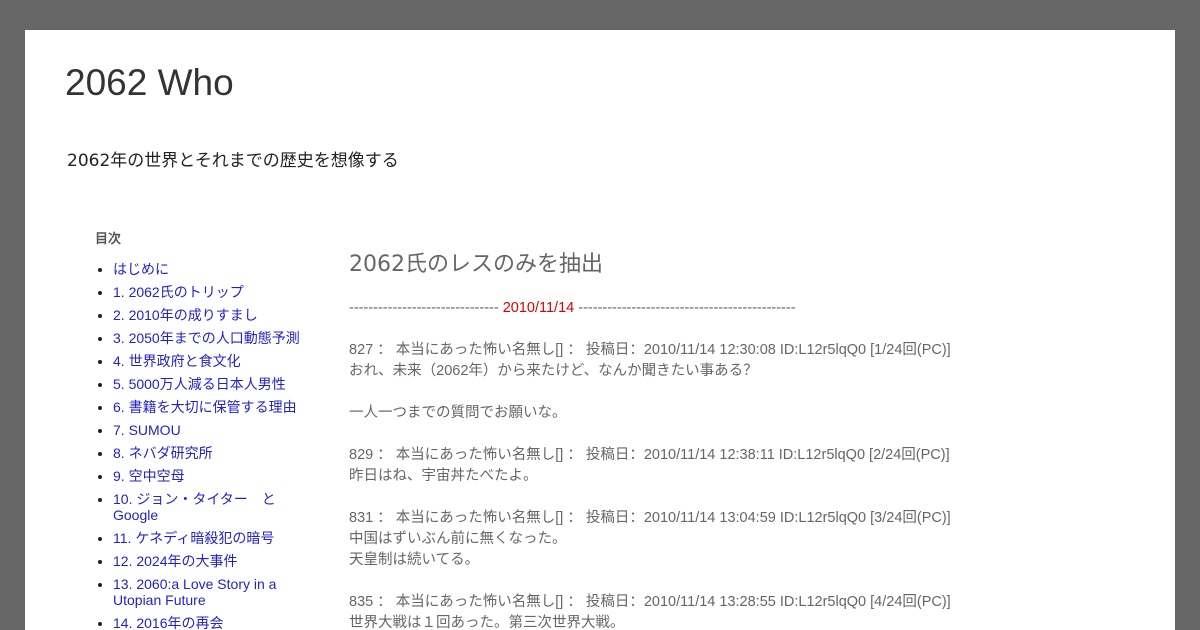 The image size is (1200, 630). What do you see at coordinates (216, 476) in the screenshot?
I see `toc-item: 9. 空中空母` at bounding box center [216, 476].